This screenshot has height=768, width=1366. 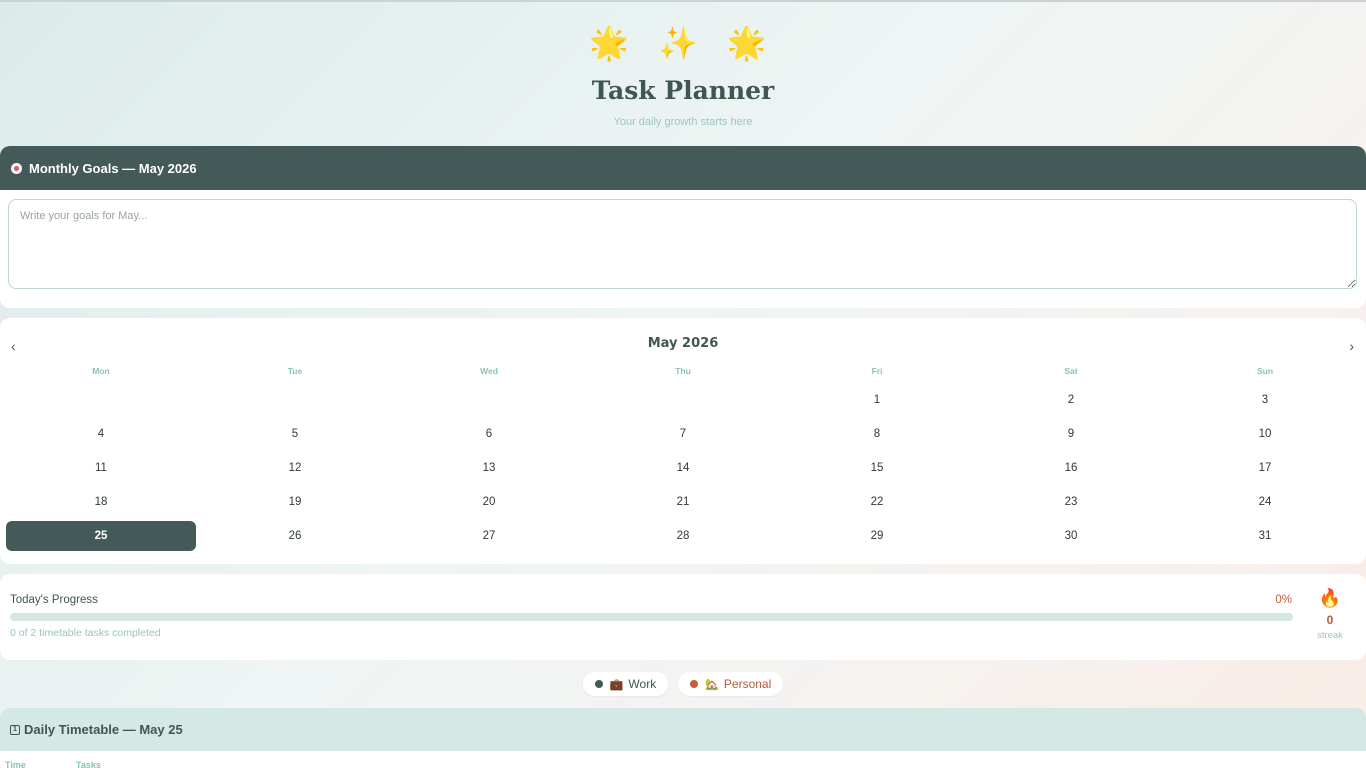 What do you see at coordinates (295, 468) in the screenshot?
I see `calendar-day: 12` at bounding box center [295, 468].